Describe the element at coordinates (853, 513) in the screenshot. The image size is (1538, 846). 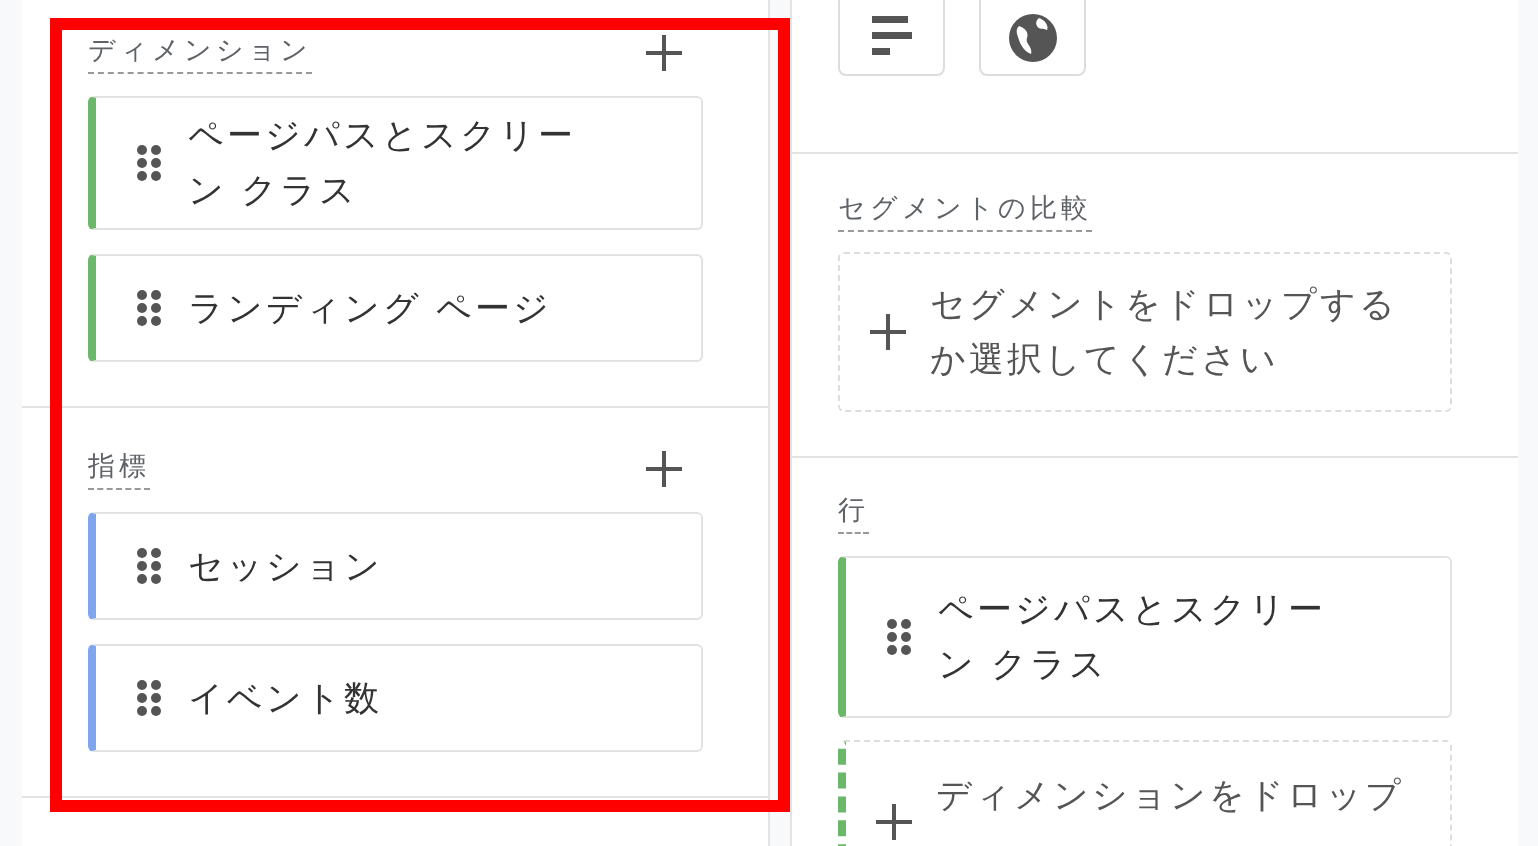
I see `section-title: 行` at that location.